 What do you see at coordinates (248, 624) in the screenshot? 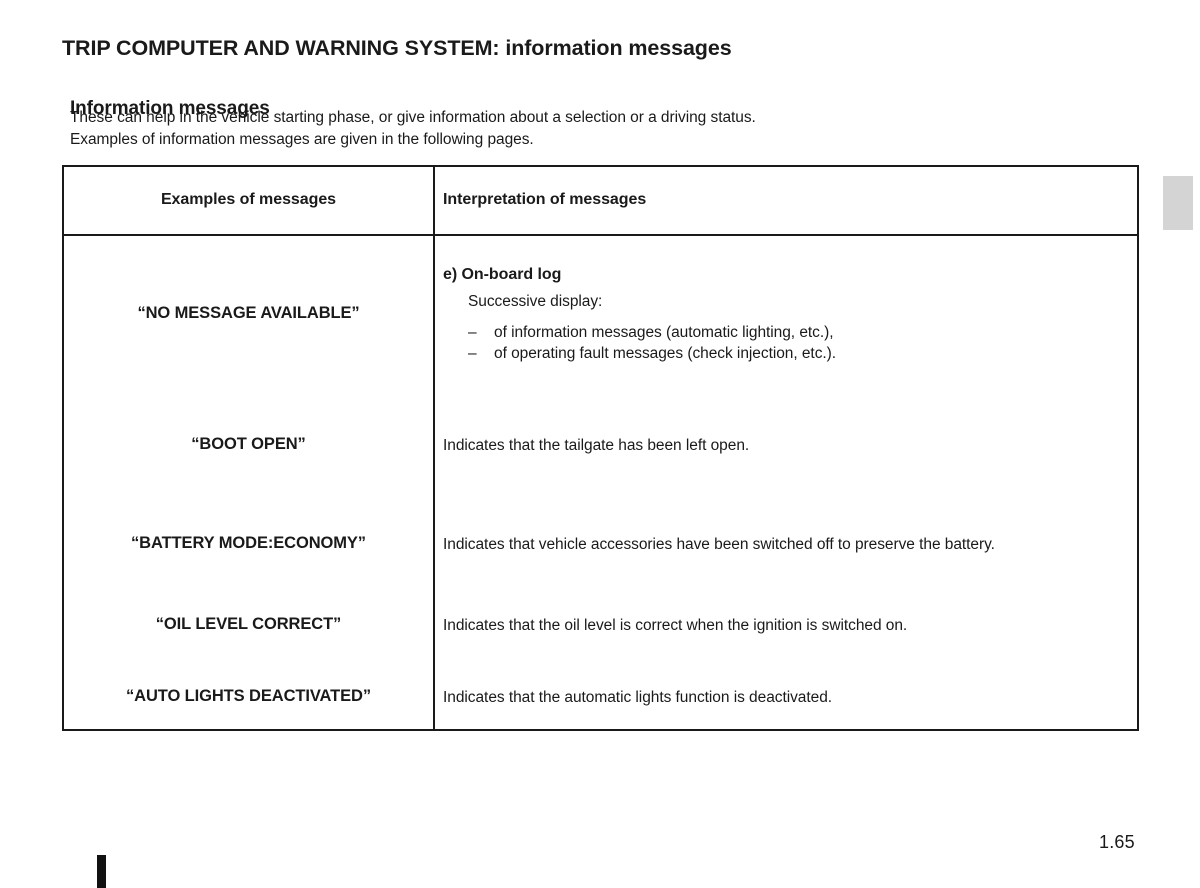
I see `message-label: “OIL LEVEL CORRECT”` at bounding box center [248, 624].